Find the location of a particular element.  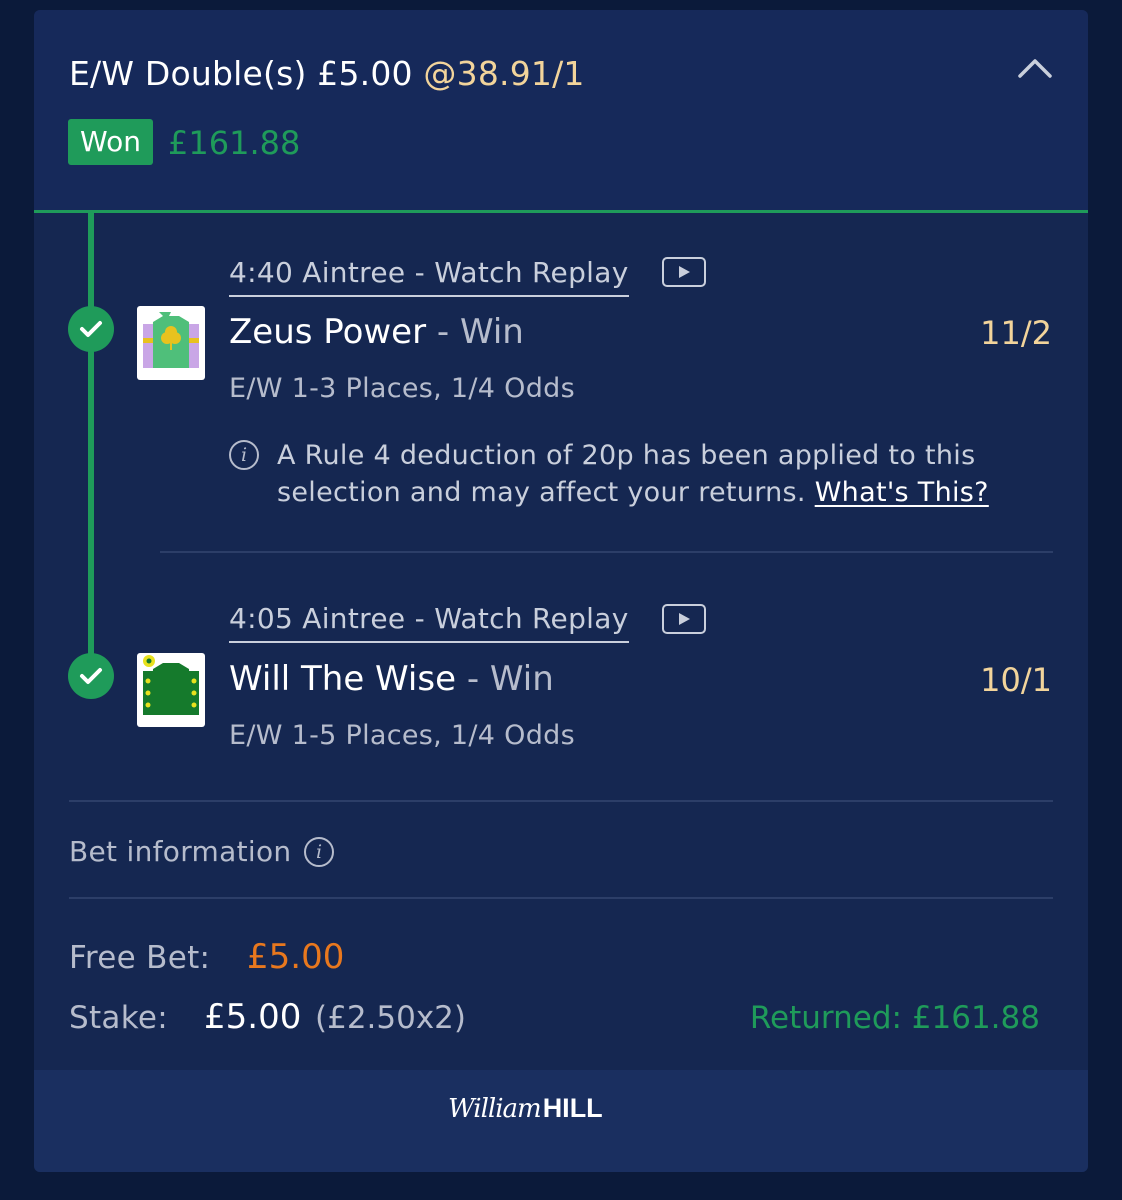

bet-information-label: Bet information is located at coordinates (180, 851).